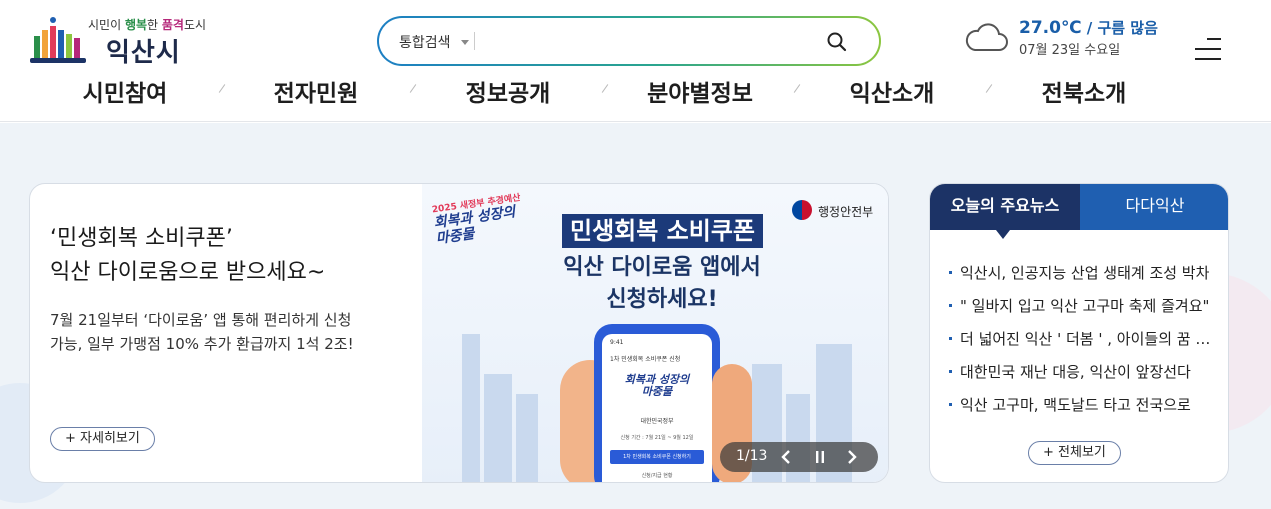 The width and height of the screenshot is (1271, 509). I want to click on phone-status-link: 신청/지급 현황, so click(657, 476).